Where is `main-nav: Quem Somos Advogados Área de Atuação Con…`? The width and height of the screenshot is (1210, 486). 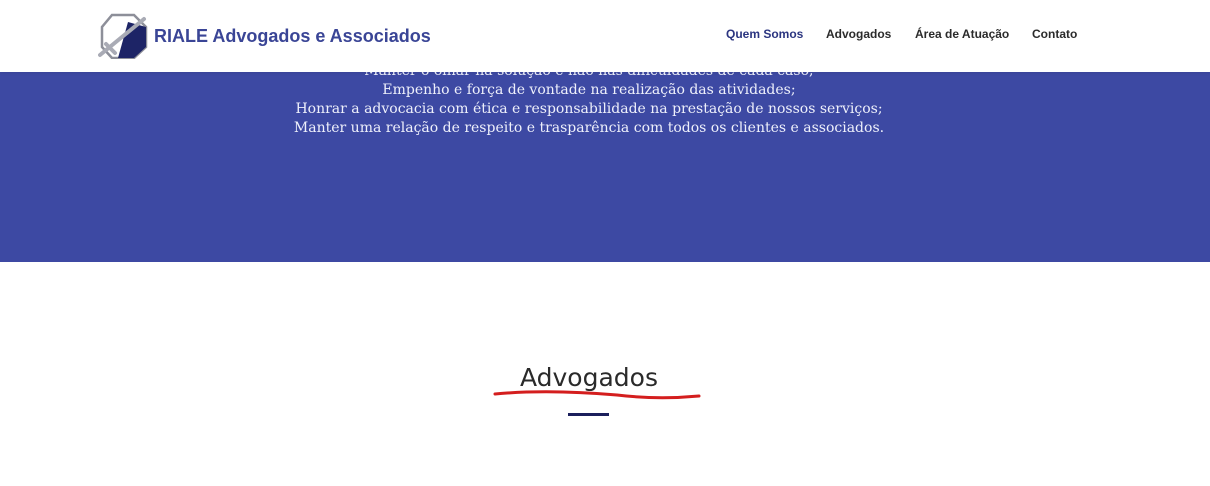
main-nav: Quem Somos Advogados Área de Atuação Con… is located at coordinates (605, 37).